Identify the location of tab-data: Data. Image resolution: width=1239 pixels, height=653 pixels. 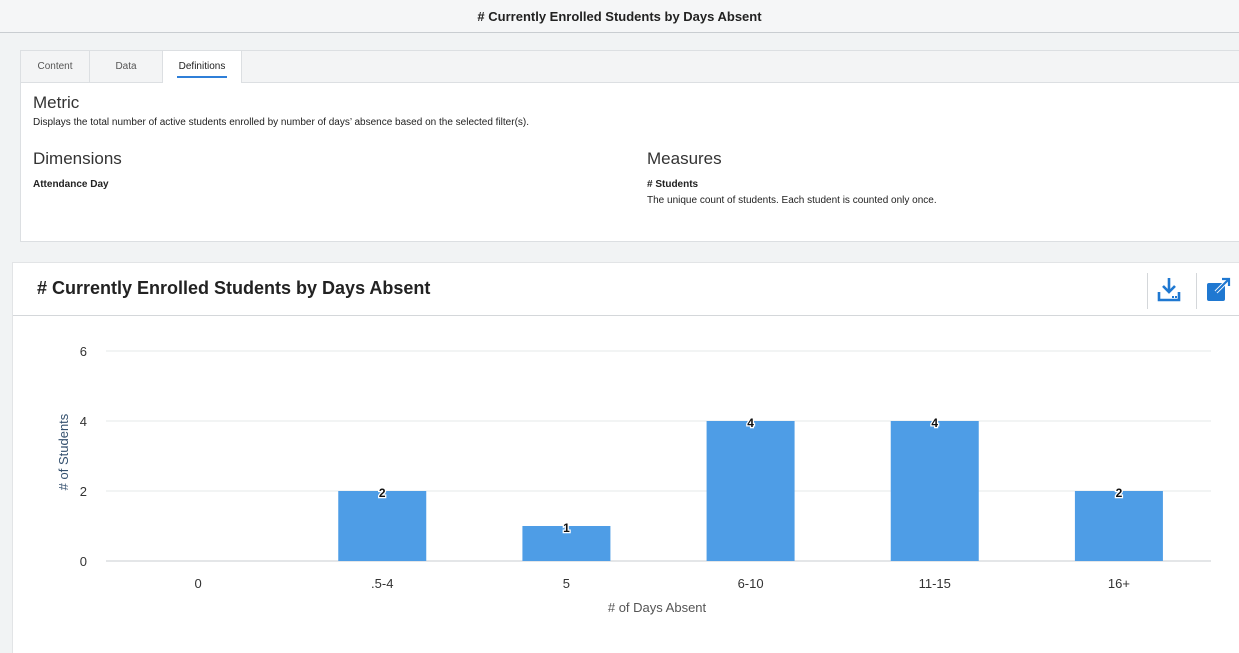
(126, 66).